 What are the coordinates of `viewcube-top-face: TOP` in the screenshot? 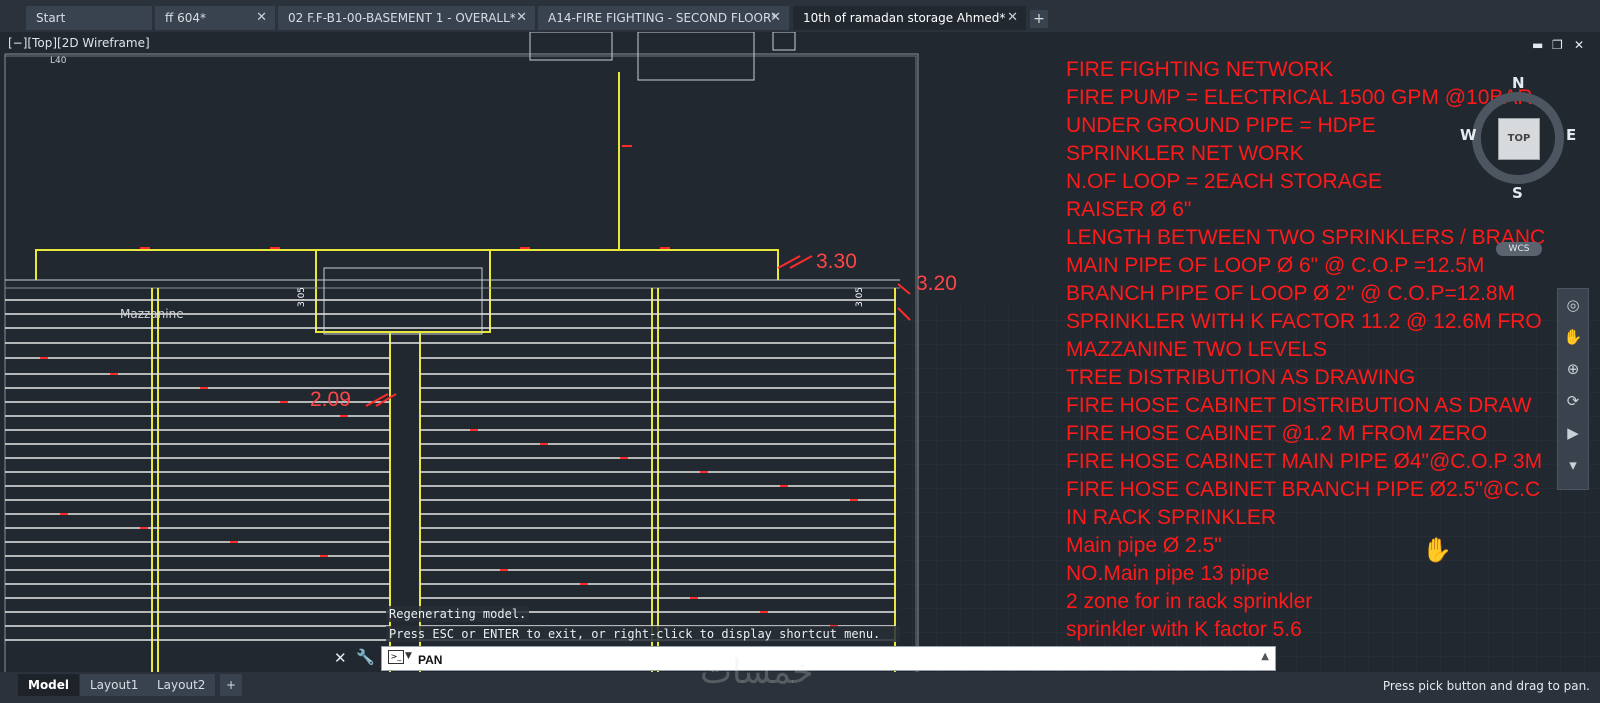 It's located at (1519, 139).